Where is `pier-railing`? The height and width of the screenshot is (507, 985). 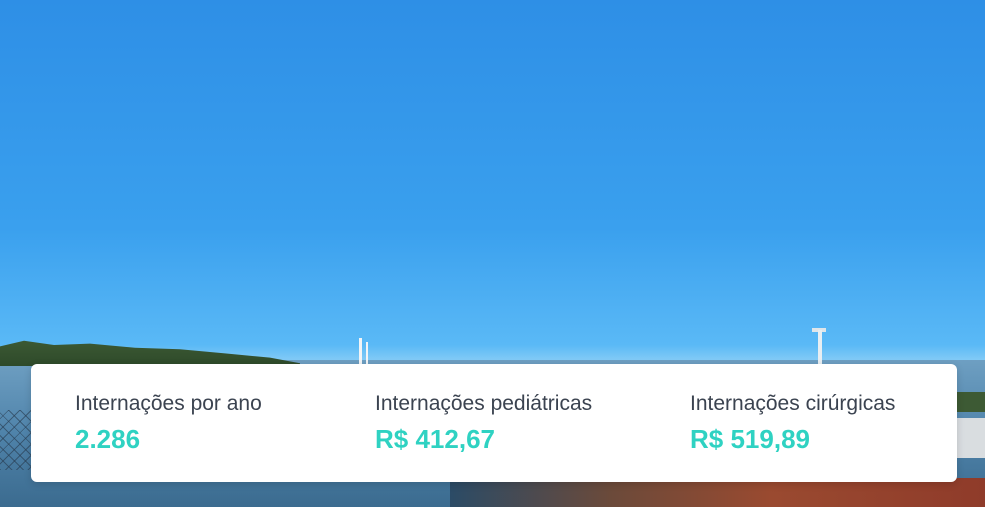
pier-railing is located at coordinates (970, 438).